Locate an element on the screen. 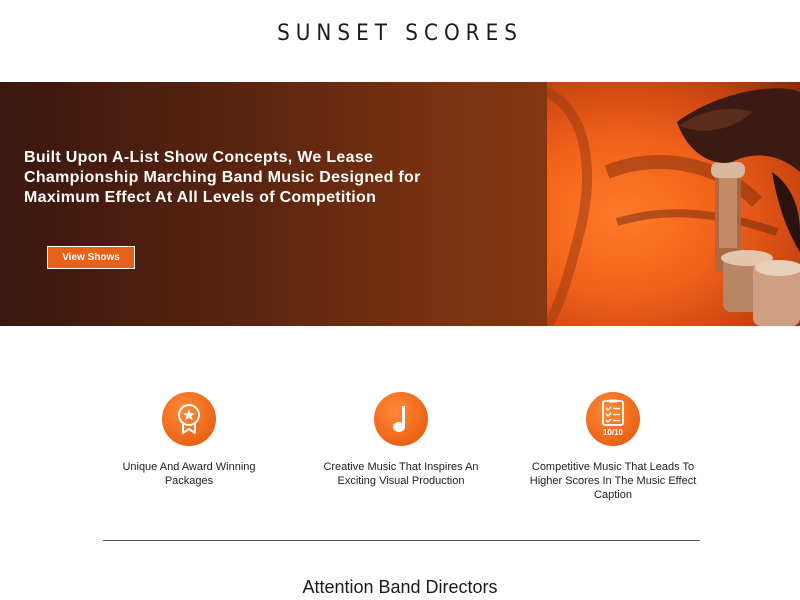  section-divider is located at coordinates (401, 540).